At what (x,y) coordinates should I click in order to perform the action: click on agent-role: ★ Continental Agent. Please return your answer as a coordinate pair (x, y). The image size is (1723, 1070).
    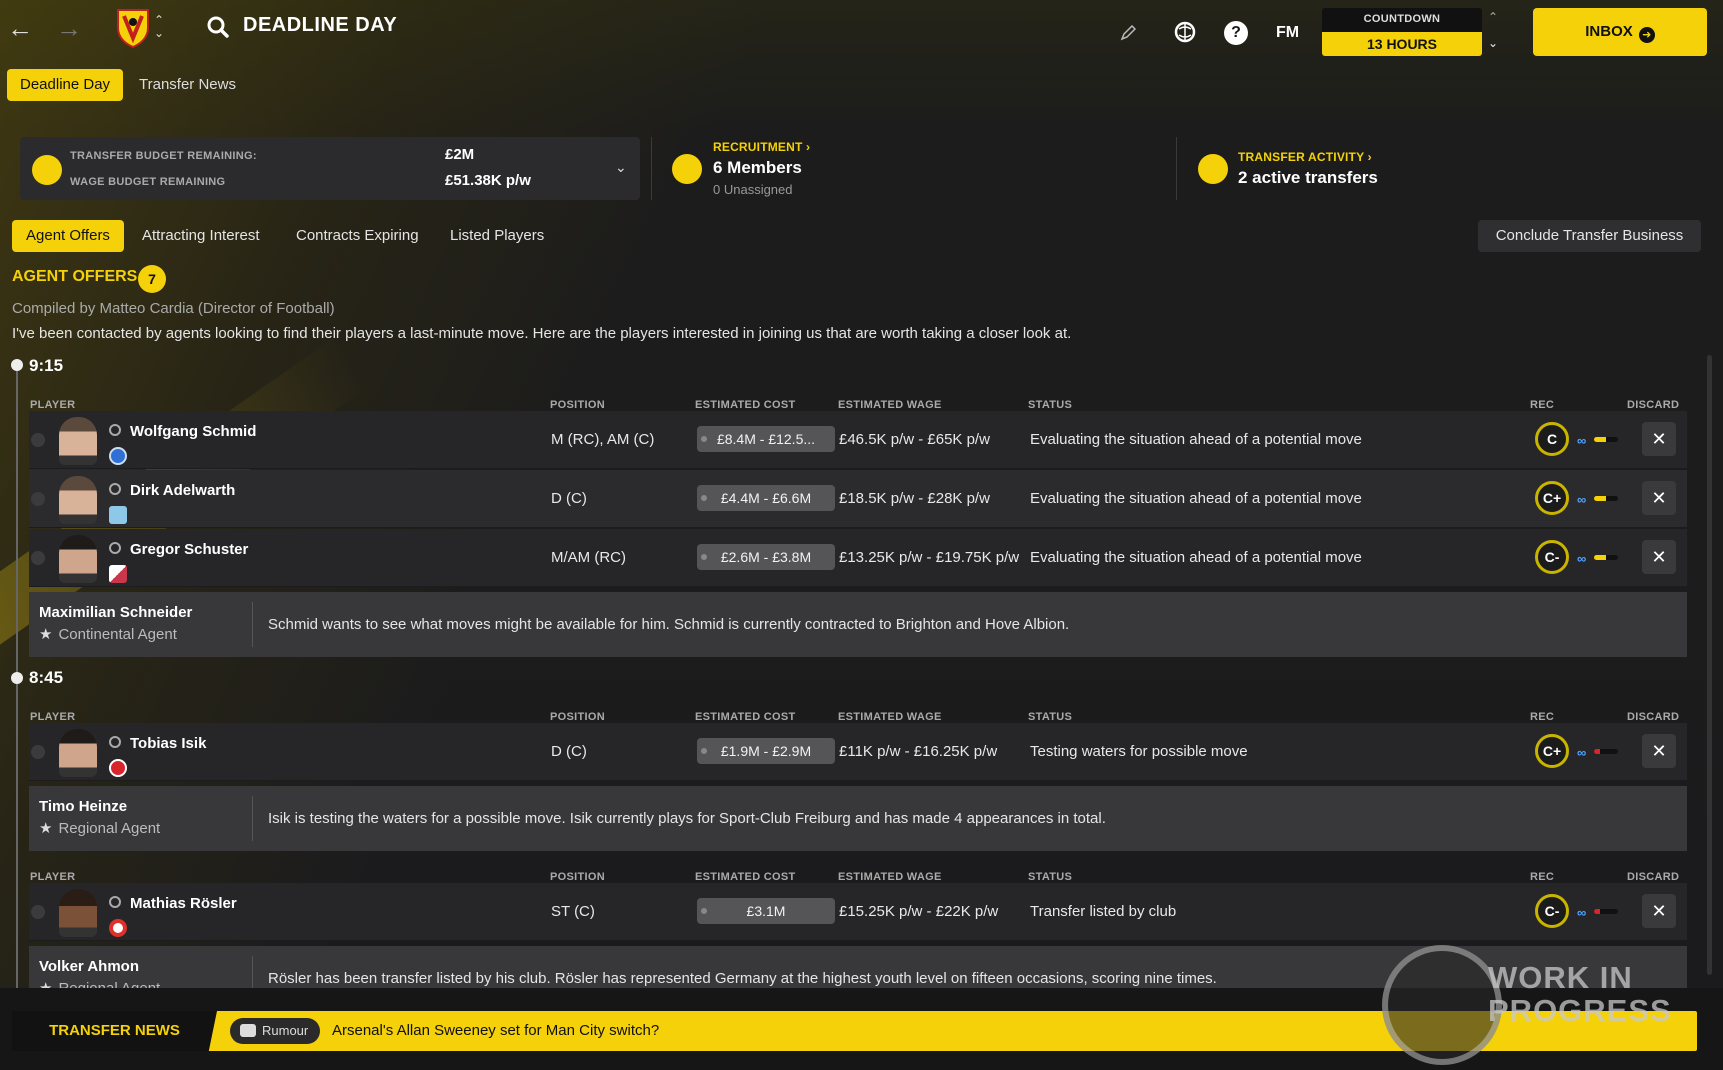
    Looking at the image, I should click on (108, 634).